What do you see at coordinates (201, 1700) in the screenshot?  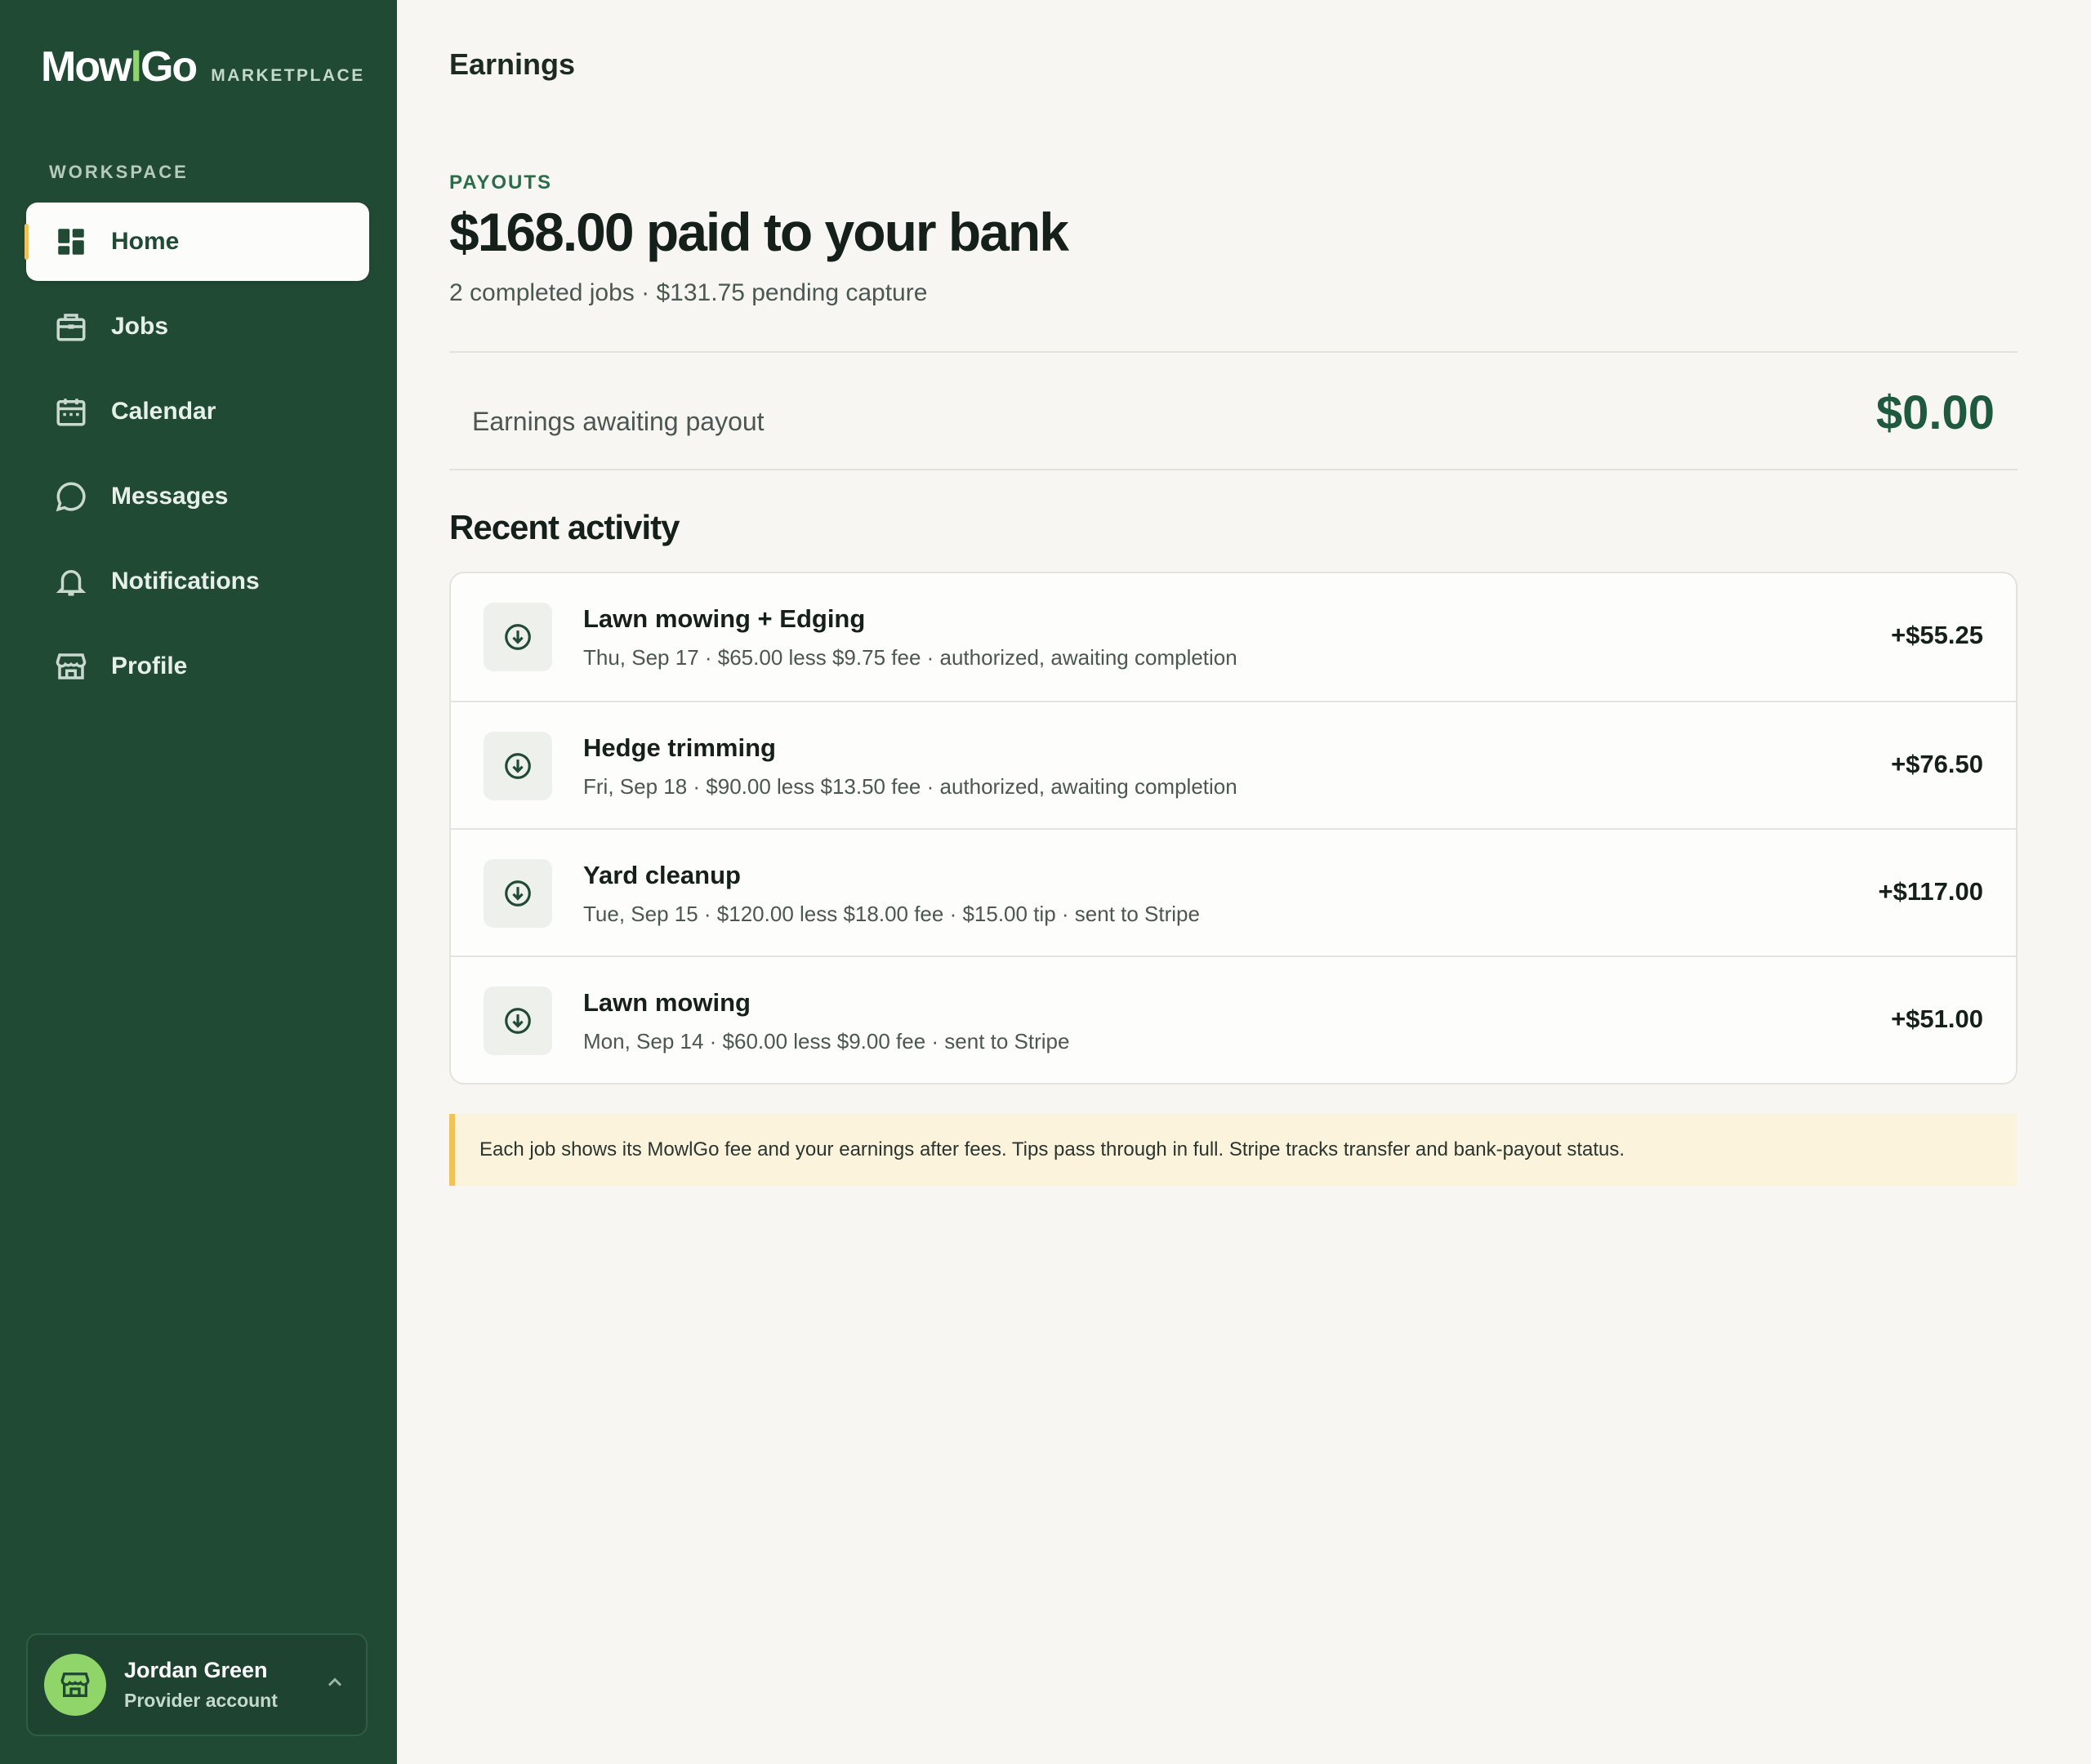 I see `account-role: Provider account` at bounding box center [201, 1700].